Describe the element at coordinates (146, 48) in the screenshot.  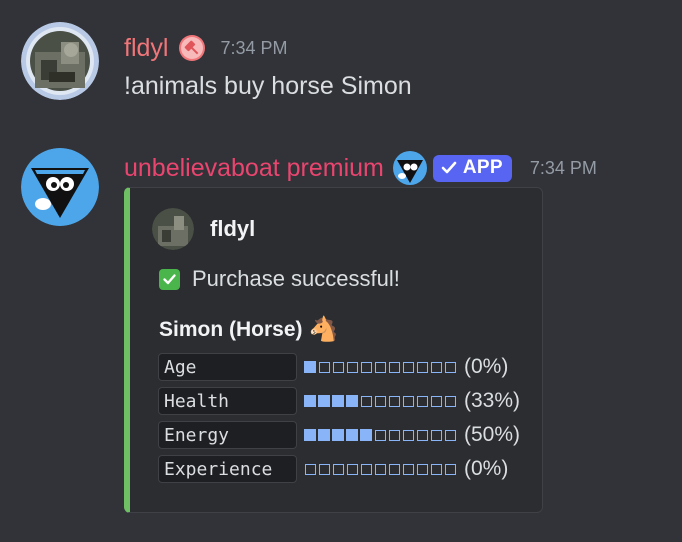
I see `username: fldyl` at that location.